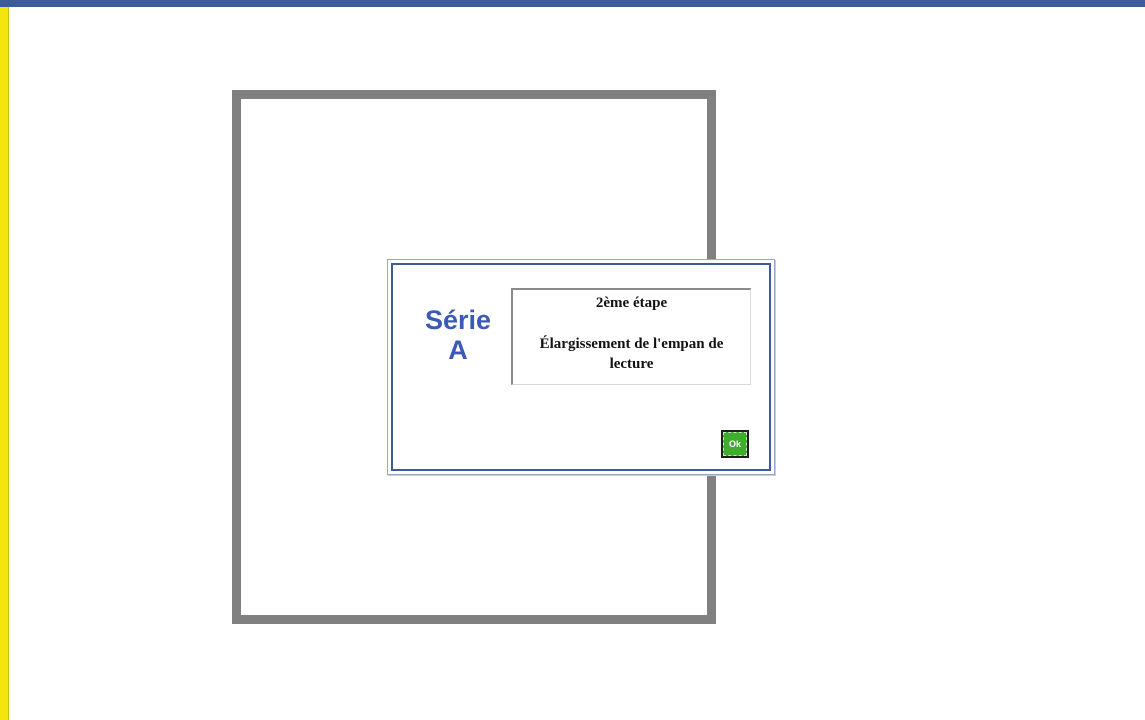 Image resolution: width=1145 pixels, height=720 pixels. Describe the element at coordinates (4, 363) in the screenshot. I see `left-accent-bar` at that location.